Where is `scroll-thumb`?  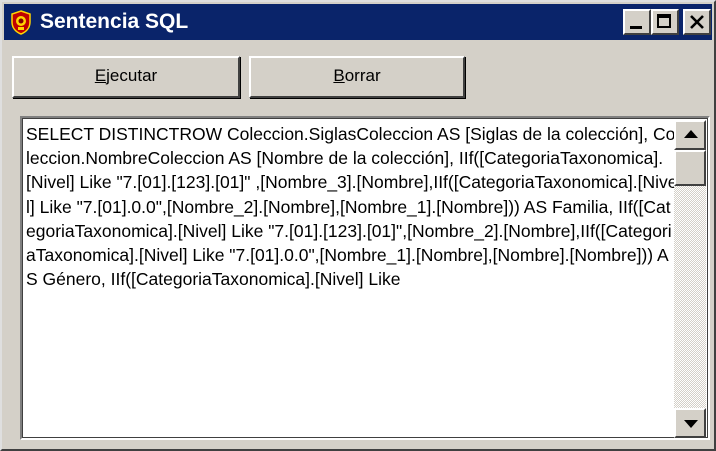
scroll-thumb is located at coordinates (690, 168).